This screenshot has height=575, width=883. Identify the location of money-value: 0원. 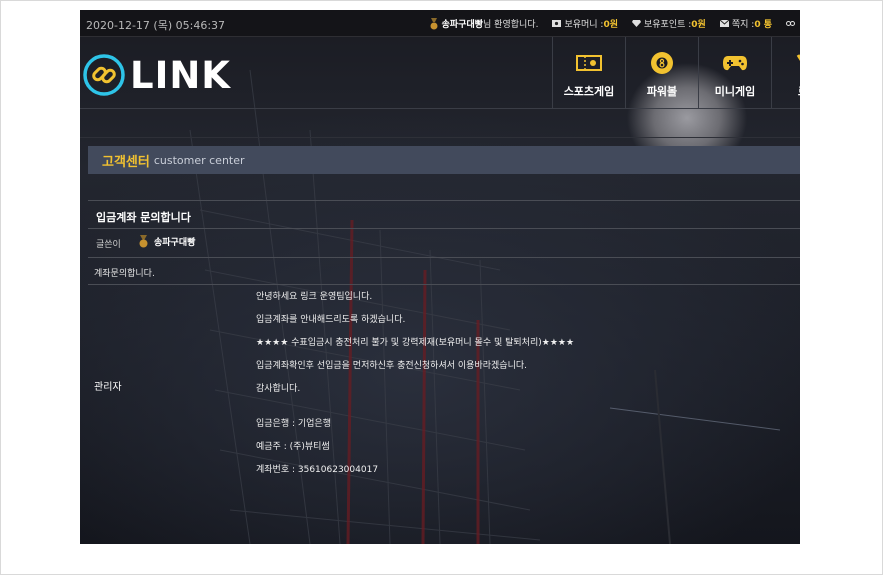
(610, 25).